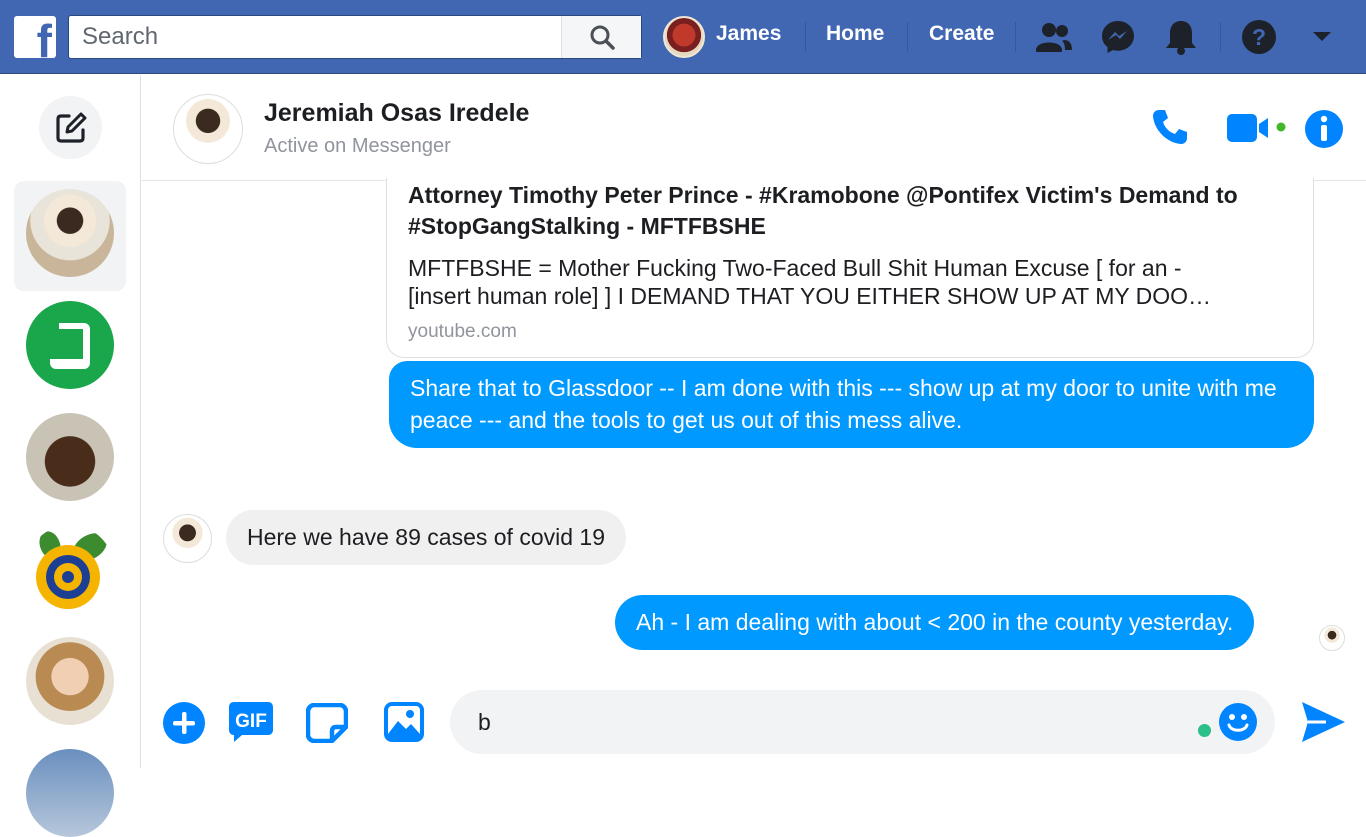 The height and width of the screenshot is (837, 1366). I want to click on seen-receipt-avatar, so click(1332, 638).